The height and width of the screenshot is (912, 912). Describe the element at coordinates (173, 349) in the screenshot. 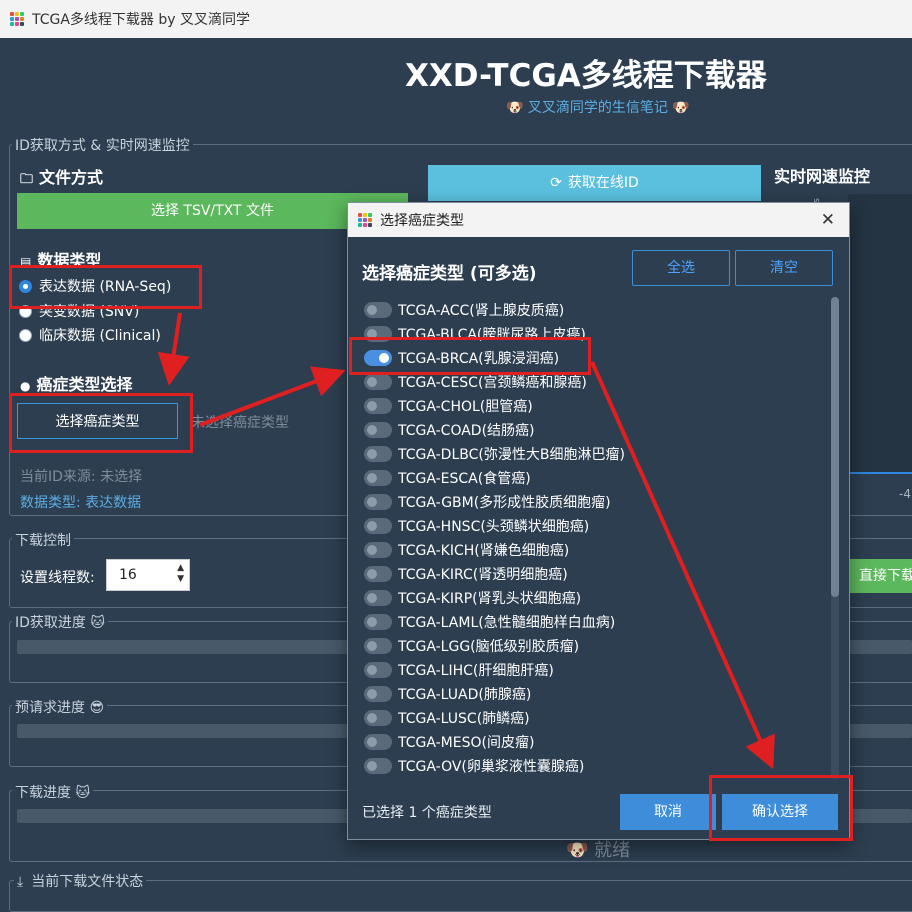

I see `arrow-to-cancer-button` at that location.